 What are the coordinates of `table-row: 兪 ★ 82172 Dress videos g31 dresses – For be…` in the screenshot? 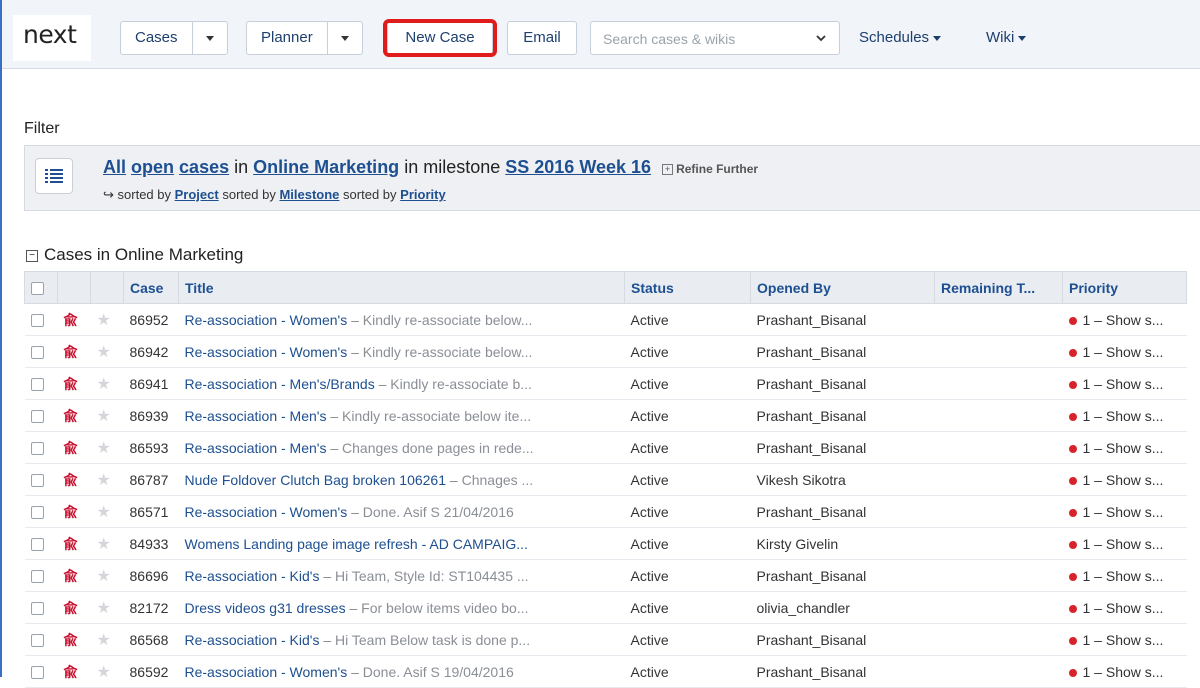 It's located at (605, 607).